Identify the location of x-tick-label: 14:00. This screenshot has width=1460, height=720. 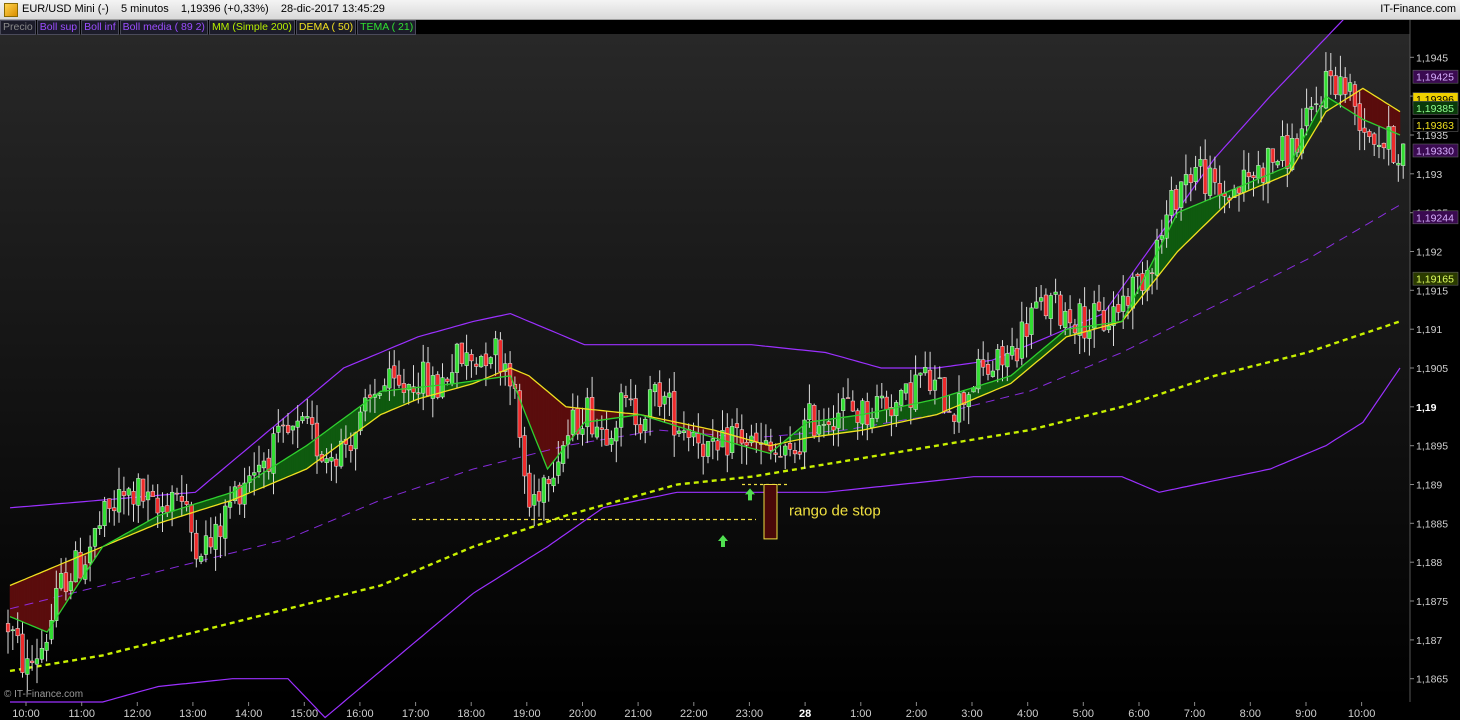
(249, 714).